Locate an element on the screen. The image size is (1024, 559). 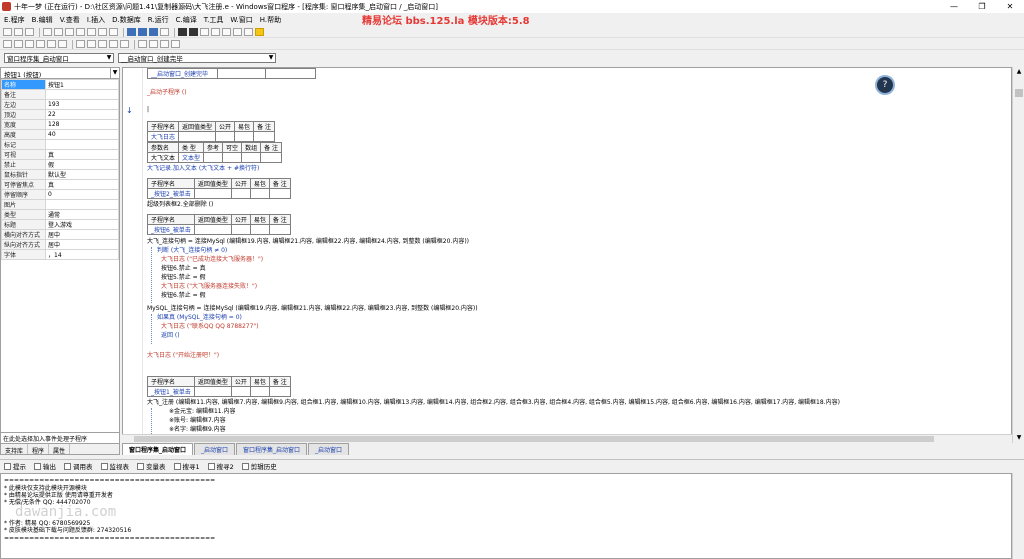
property-row: 左边 193 is located at coordinates (60, 104).